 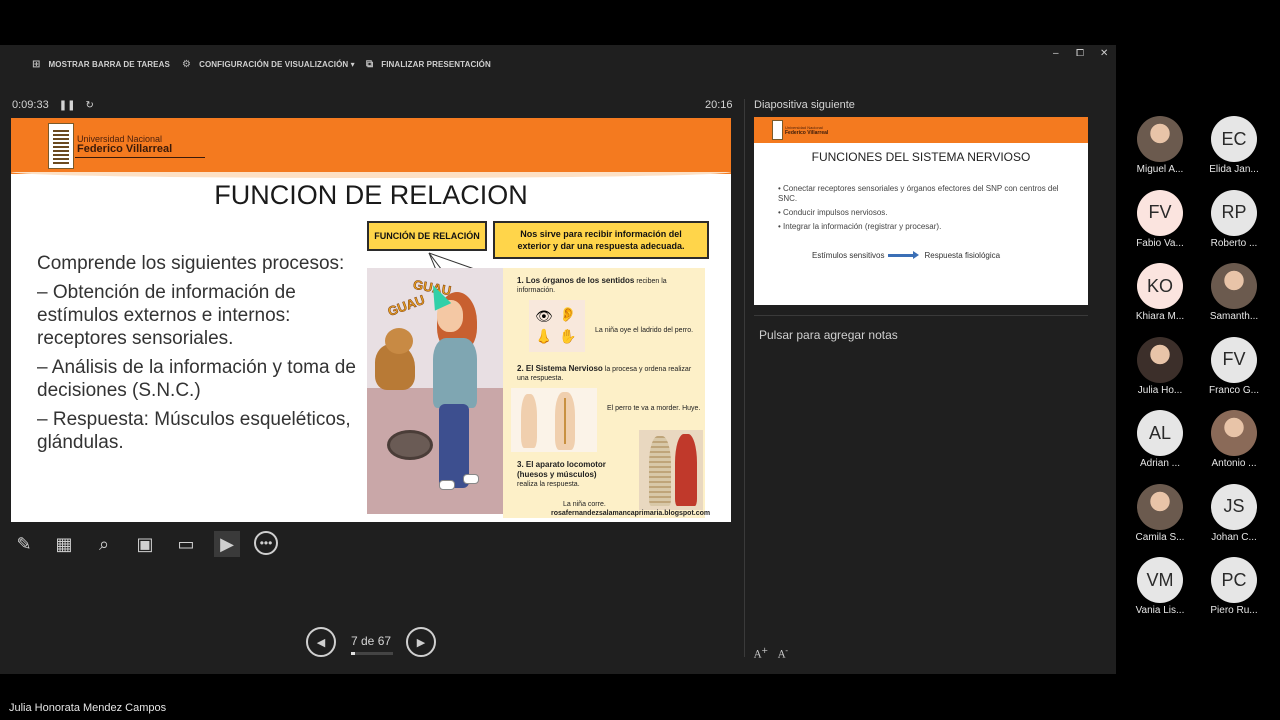 What do you see at coordinates (544, 316) in the screenshot?
I see `eye-icon: 👁` at bounding box center [544, 316].